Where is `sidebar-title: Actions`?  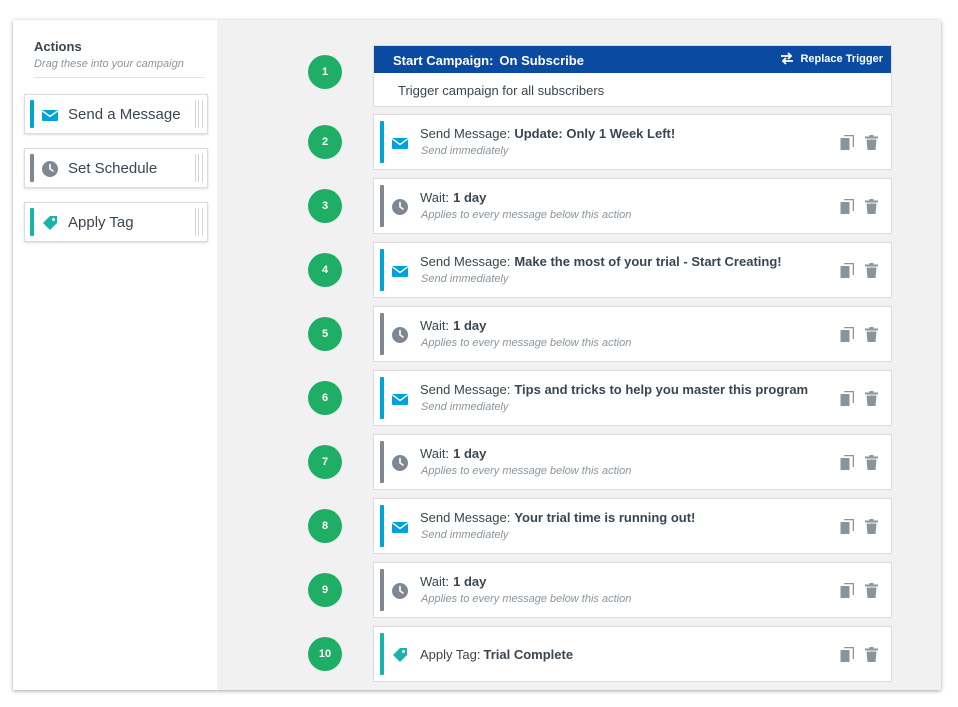
sidebar-title: Actions is located at coordinates (58, 46).